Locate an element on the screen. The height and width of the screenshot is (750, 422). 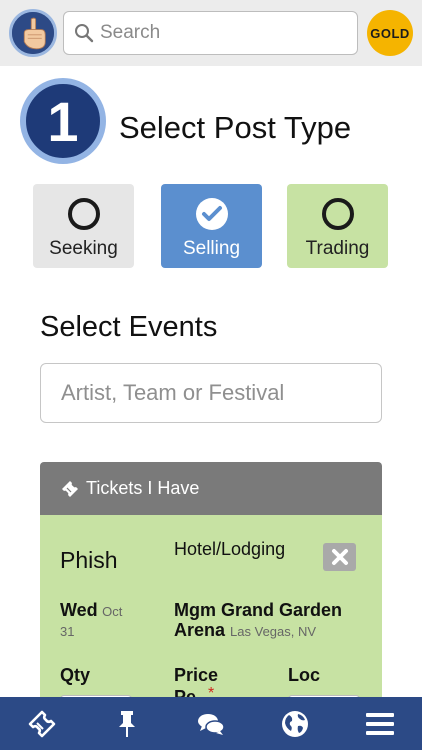
remove-ticket-button is located at coordinates (339, 557).